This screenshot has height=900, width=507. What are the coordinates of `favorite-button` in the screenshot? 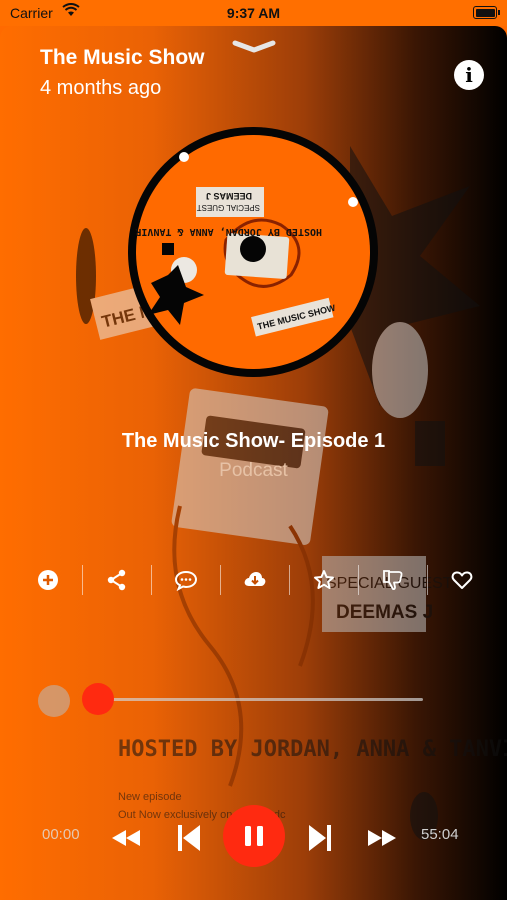 It's located at (324, 580).